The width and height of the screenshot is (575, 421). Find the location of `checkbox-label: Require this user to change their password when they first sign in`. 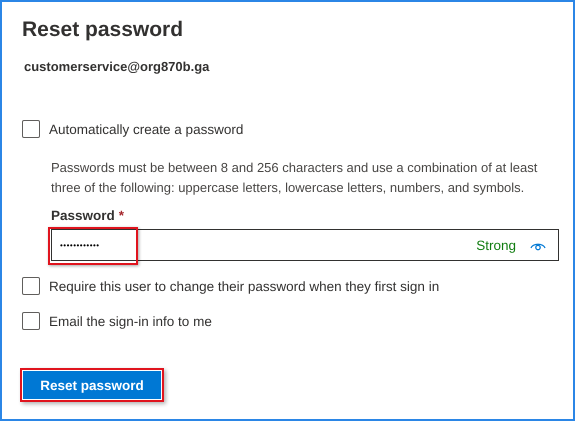

checkbox-label: Require this user to change their password when they first sign in is located at coordinates (244, 286).